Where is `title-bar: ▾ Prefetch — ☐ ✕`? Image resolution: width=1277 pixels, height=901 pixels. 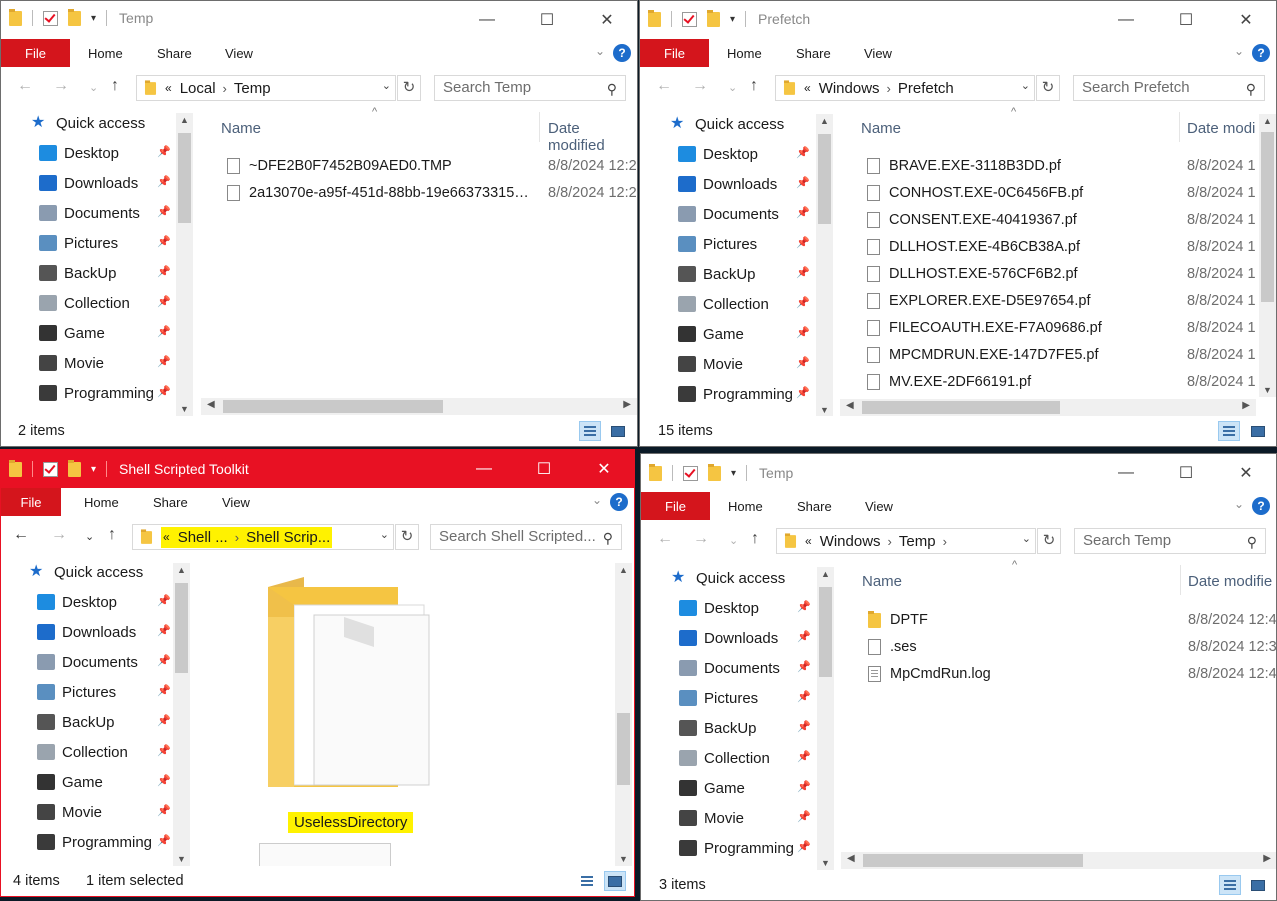
title-bar: ▾ Prefetch — ☐ ✕ is located at coordinates (958, 20).